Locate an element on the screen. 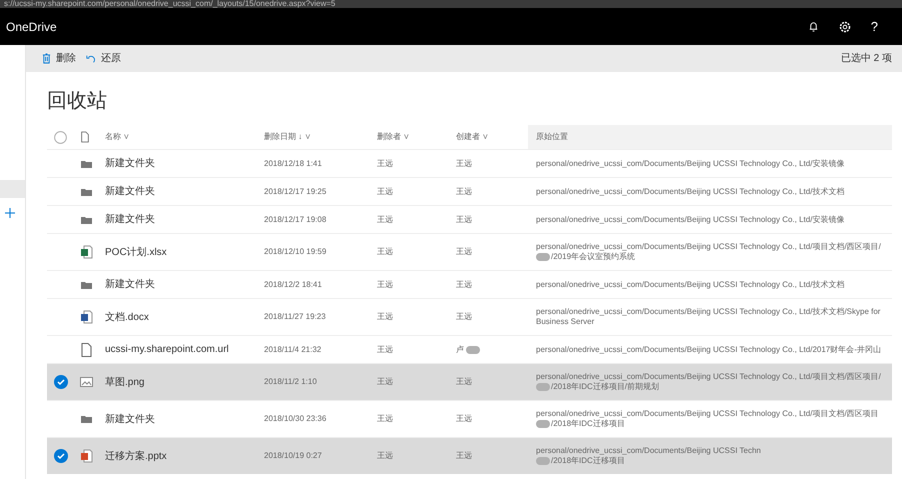  selection-count: 已选中 2 项 is located at coordinates (866, 59).